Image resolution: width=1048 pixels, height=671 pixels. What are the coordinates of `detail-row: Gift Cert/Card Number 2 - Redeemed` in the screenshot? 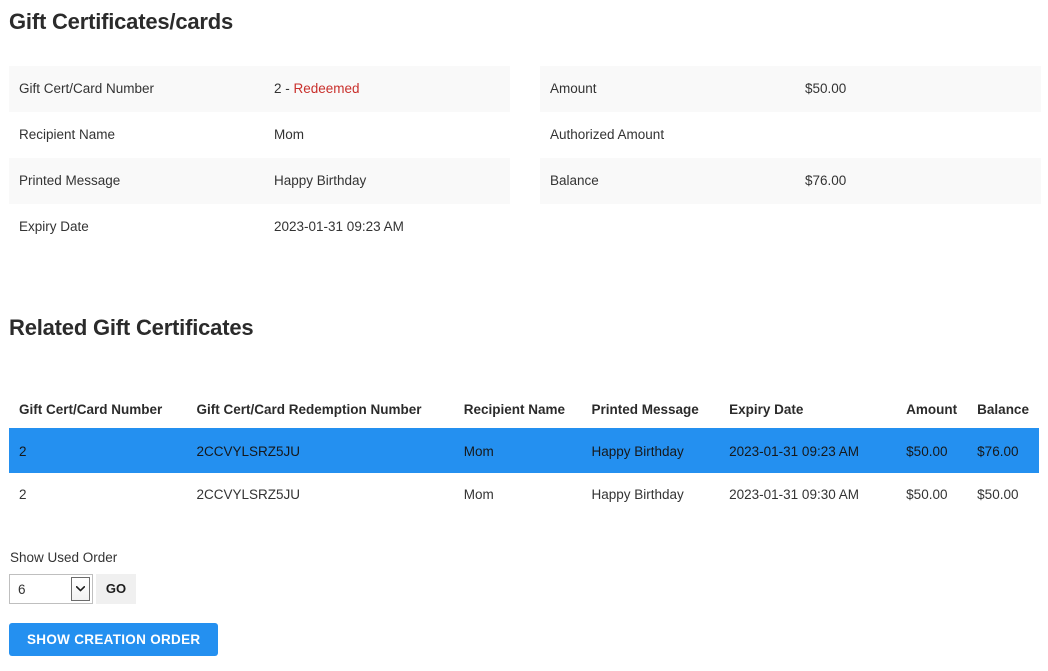 It's located at (259, 89).